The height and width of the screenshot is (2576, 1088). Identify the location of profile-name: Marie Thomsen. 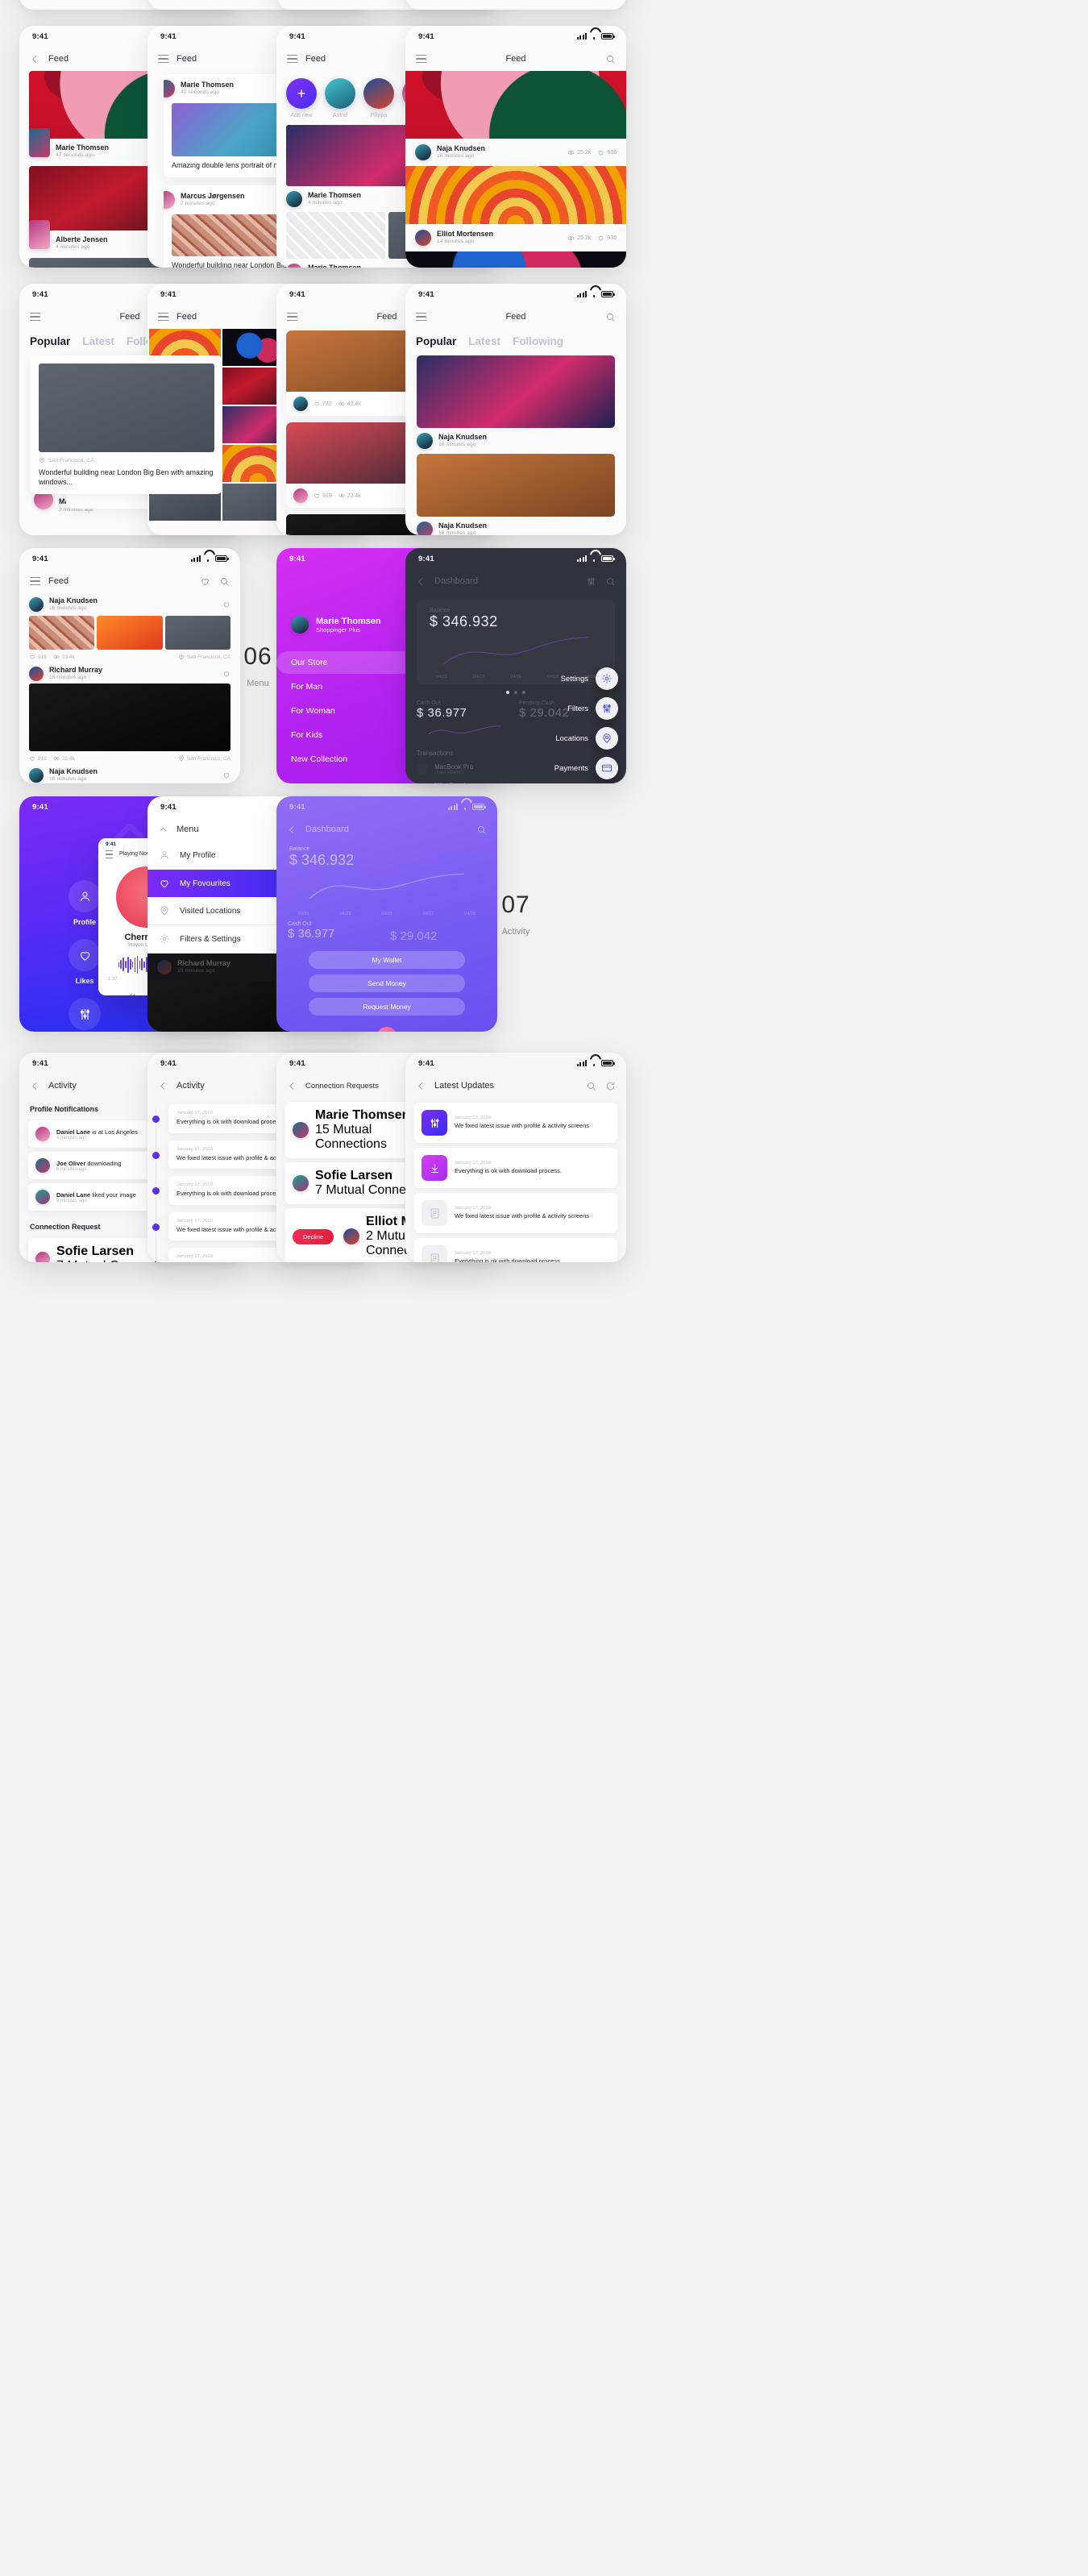
(348, 621).